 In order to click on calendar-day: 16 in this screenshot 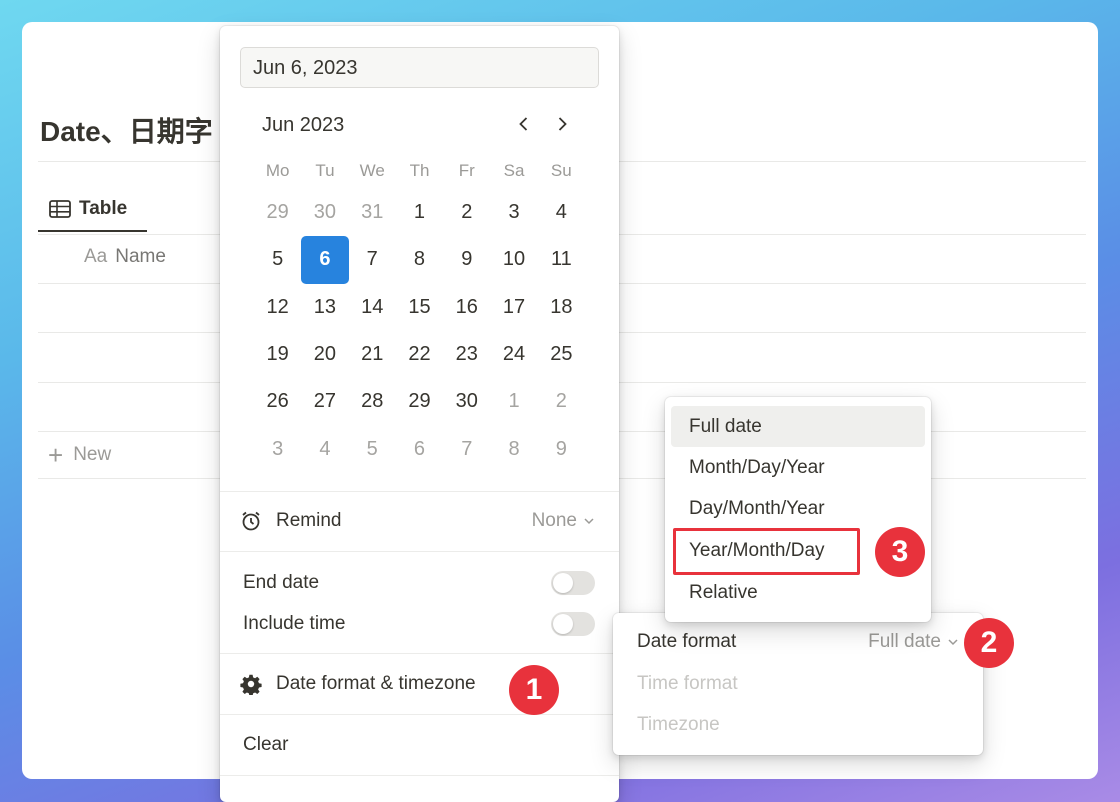, I will do `click(466, 307)`.